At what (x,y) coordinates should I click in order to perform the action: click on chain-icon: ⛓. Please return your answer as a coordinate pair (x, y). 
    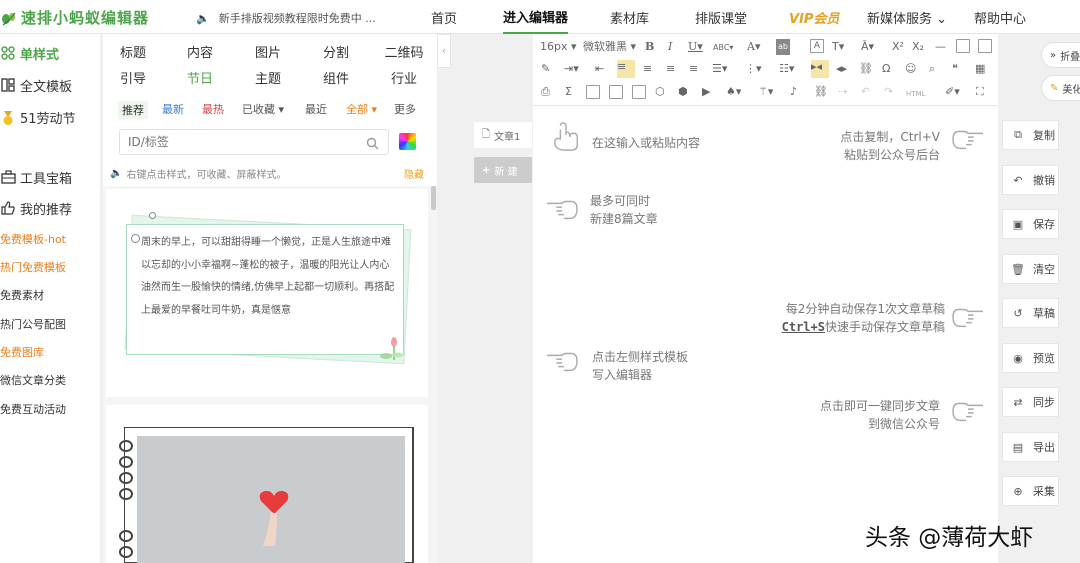
    Looking at the image, I should click on (821, 92).